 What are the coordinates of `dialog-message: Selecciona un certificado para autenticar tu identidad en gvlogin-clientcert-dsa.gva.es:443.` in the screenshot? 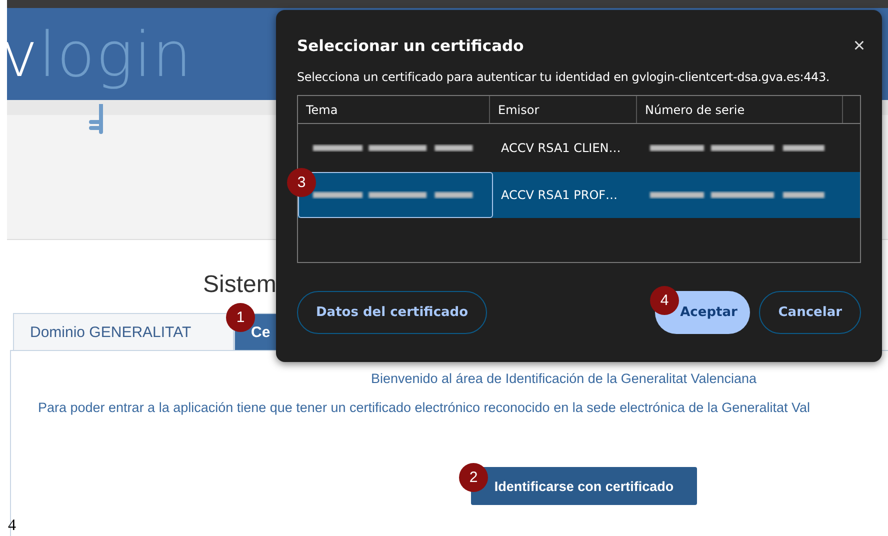 It's located at (564, 77).